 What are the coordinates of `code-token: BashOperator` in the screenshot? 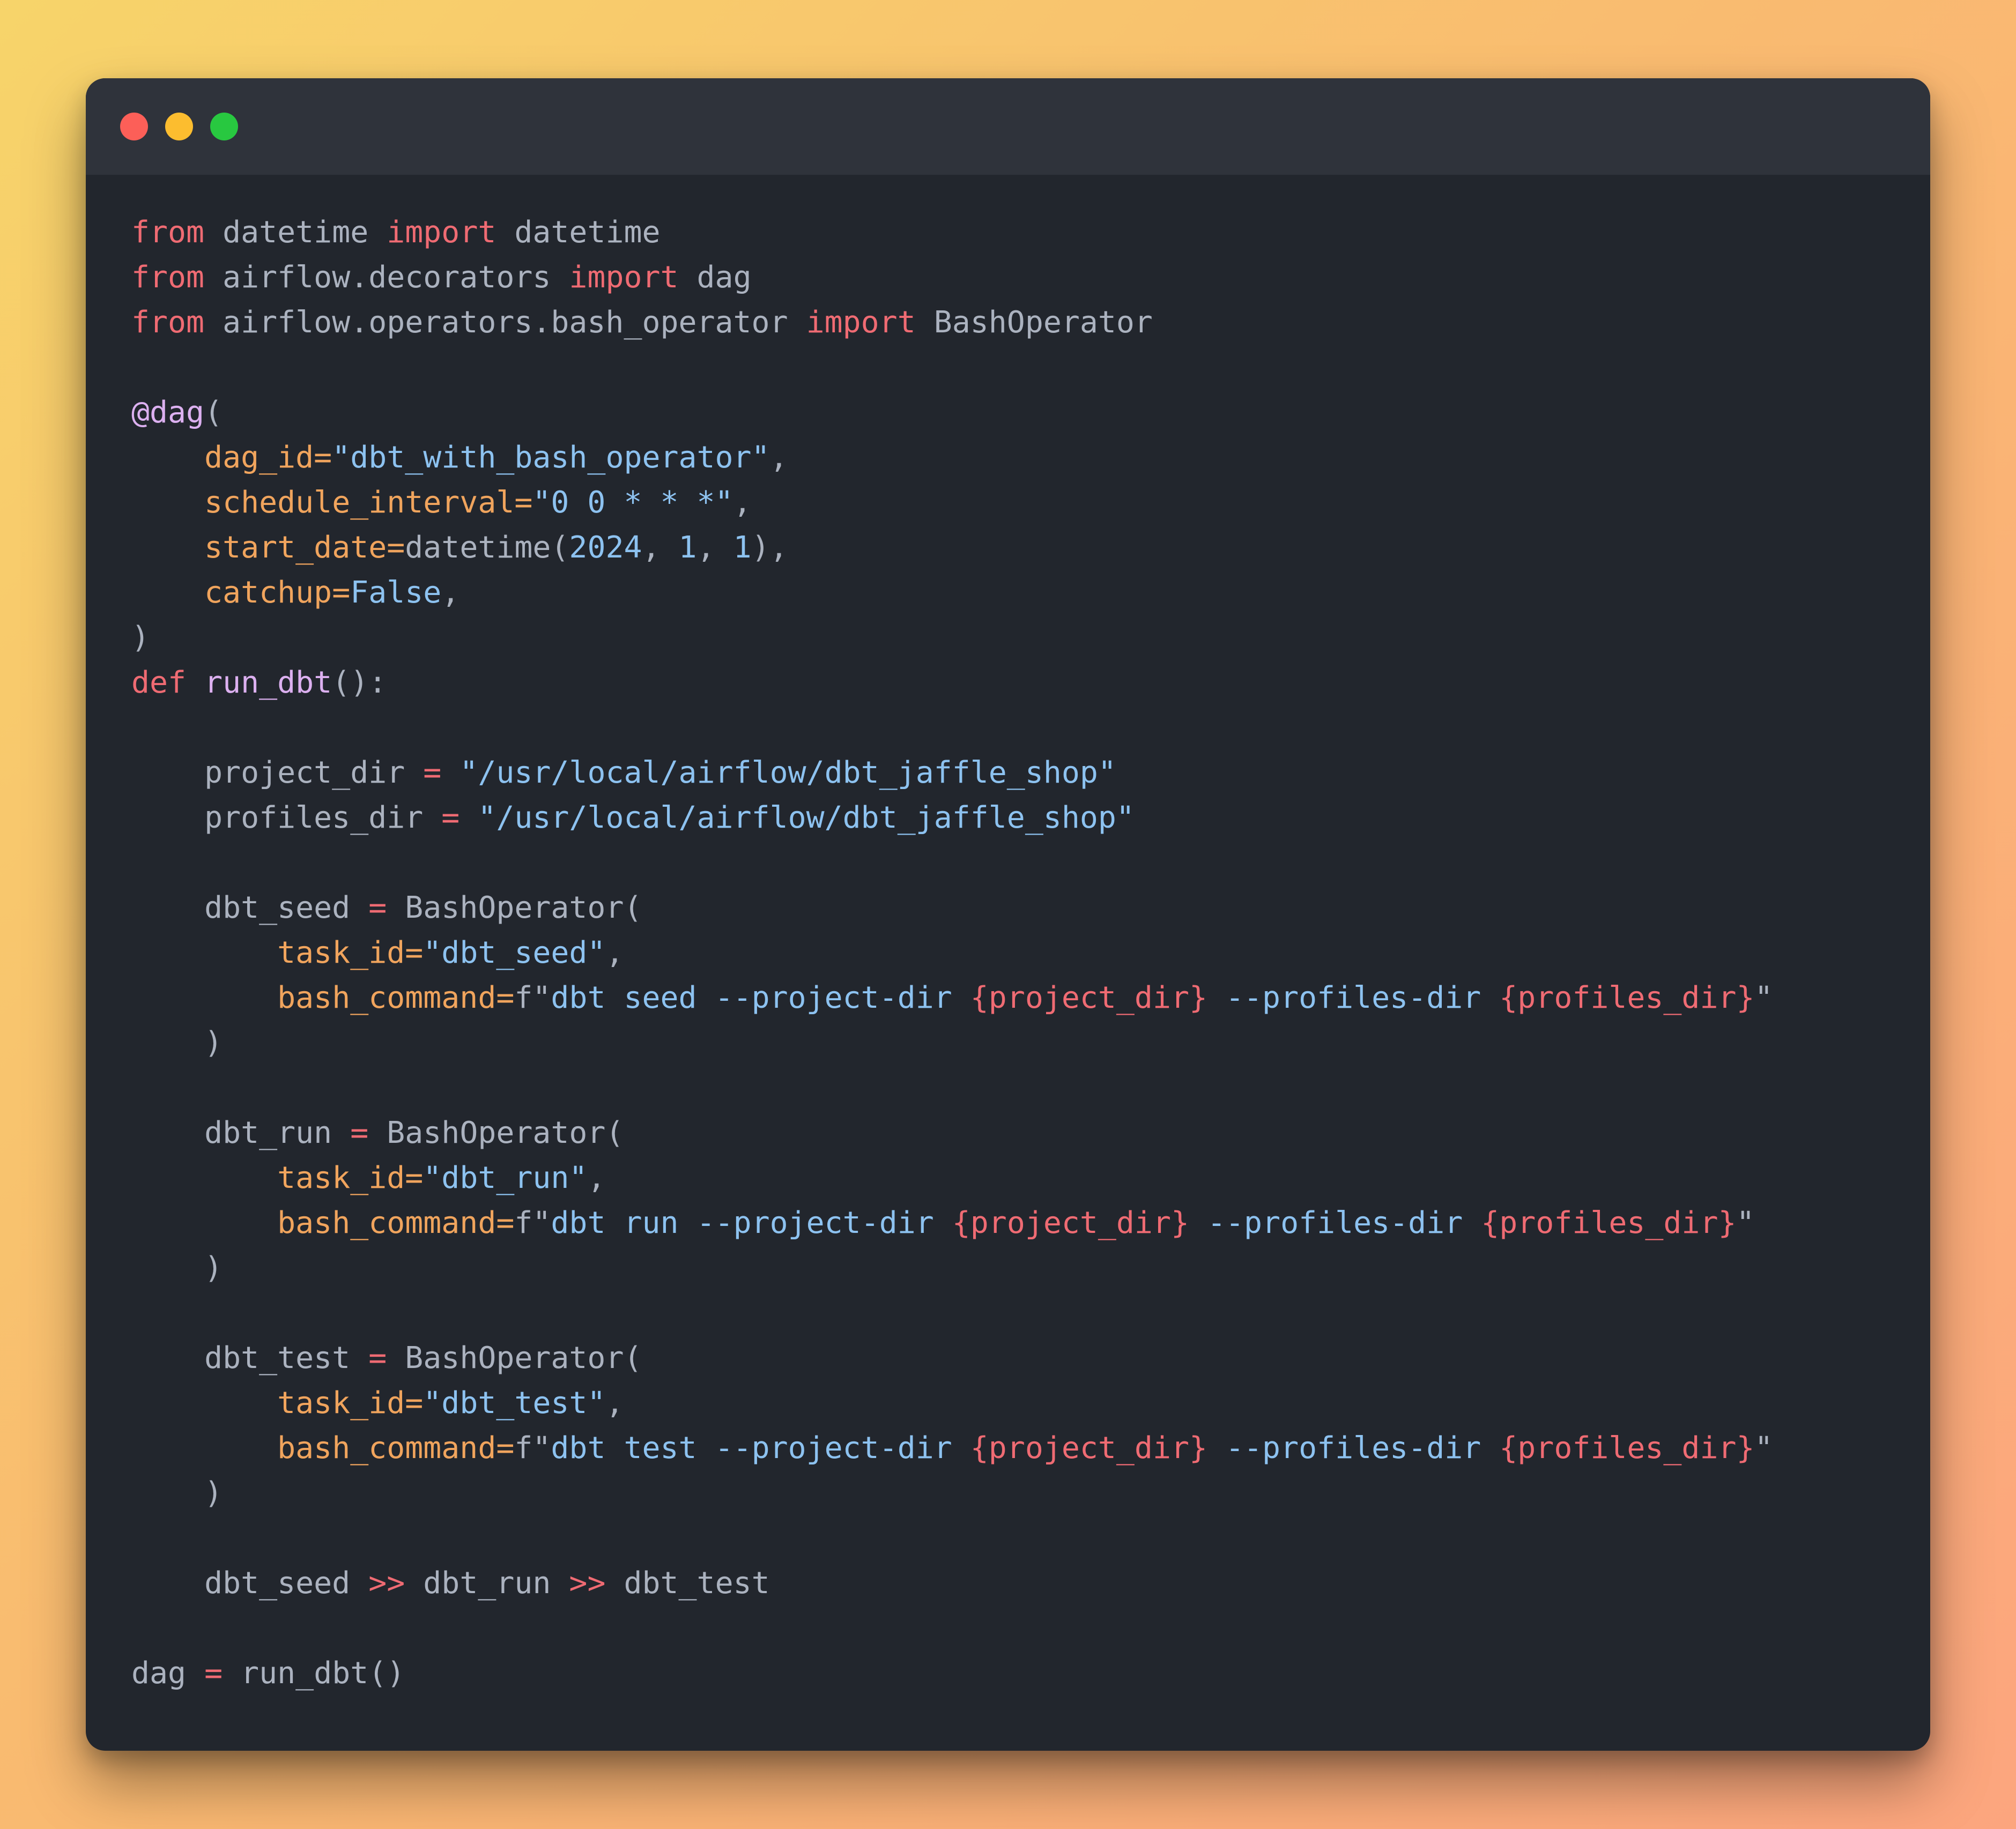 It's located at (1034, 322).